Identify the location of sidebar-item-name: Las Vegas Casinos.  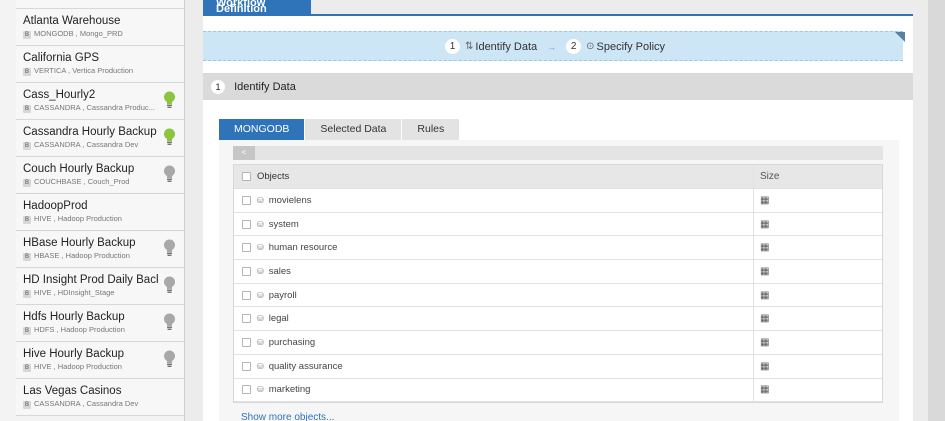
(72, 391).